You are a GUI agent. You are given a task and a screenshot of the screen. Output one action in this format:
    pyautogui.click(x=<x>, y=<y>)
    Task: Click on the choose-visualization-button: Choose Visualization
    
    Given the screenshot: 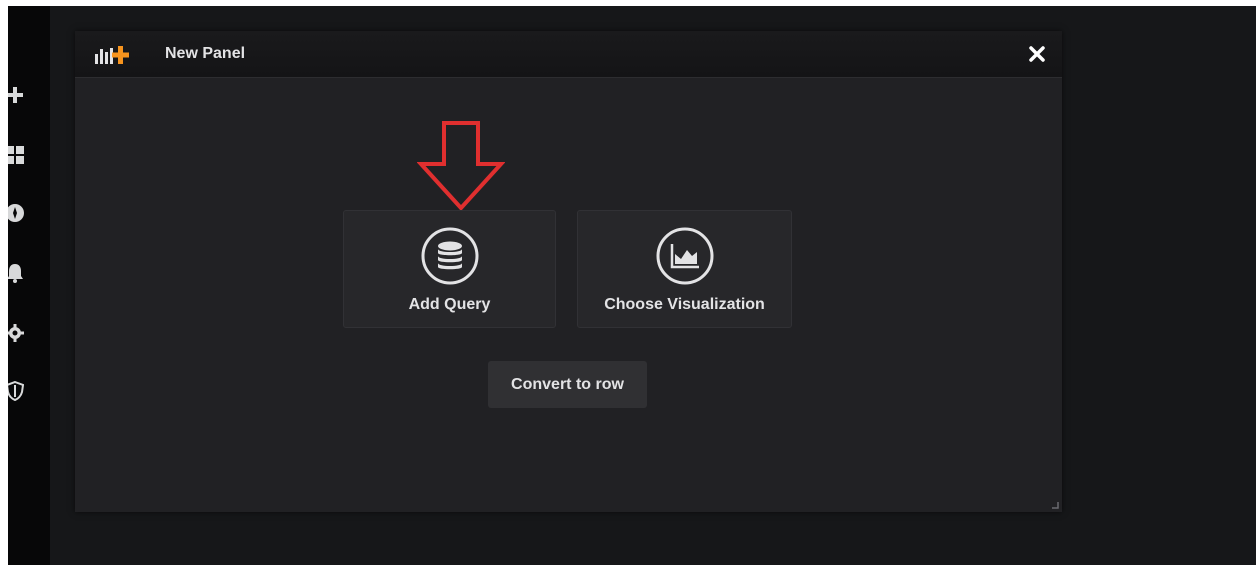 What is the action you would take?
    pyautogui.click(x=684, y=269)
    